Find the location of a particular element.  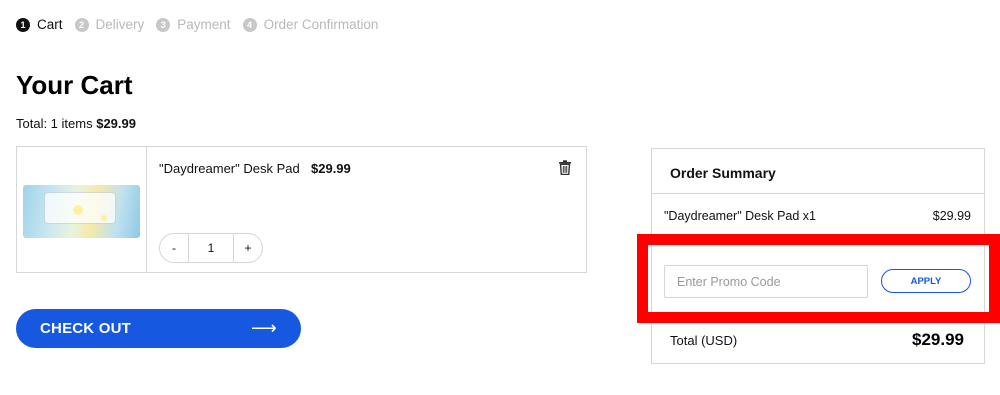

cart-total-amount: $29.99 is located at coordinates (116, 123).